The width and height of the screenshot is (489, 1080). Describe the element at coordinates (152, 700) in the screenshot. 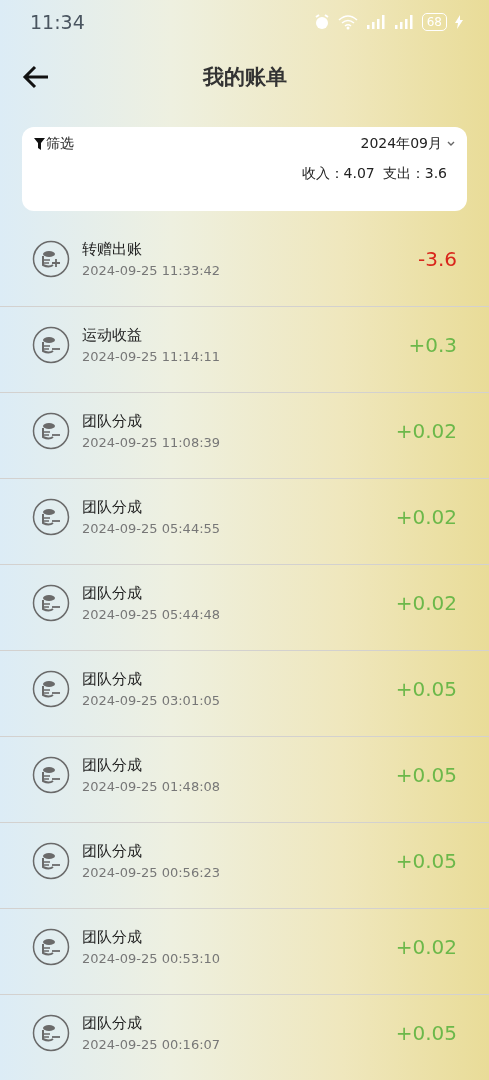

I see `record-time: 2024-09-25 03:01:05` at that location.